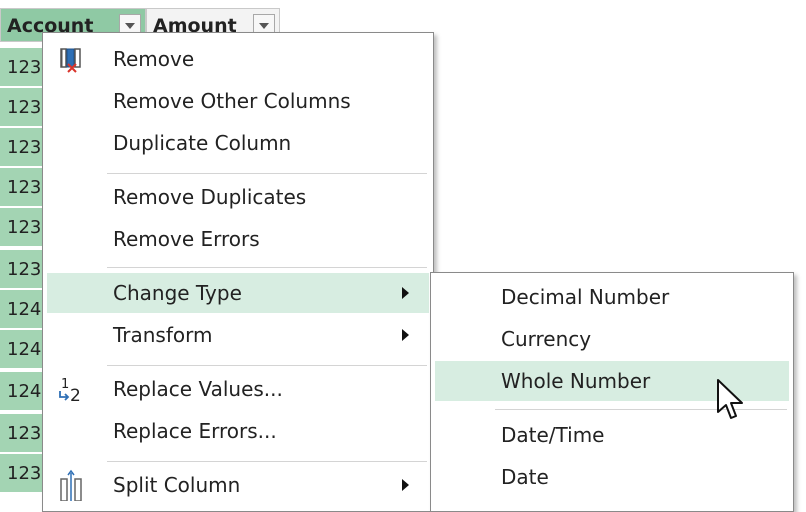  I want to click on menu-item-transform: Transform, so click(238, 335).